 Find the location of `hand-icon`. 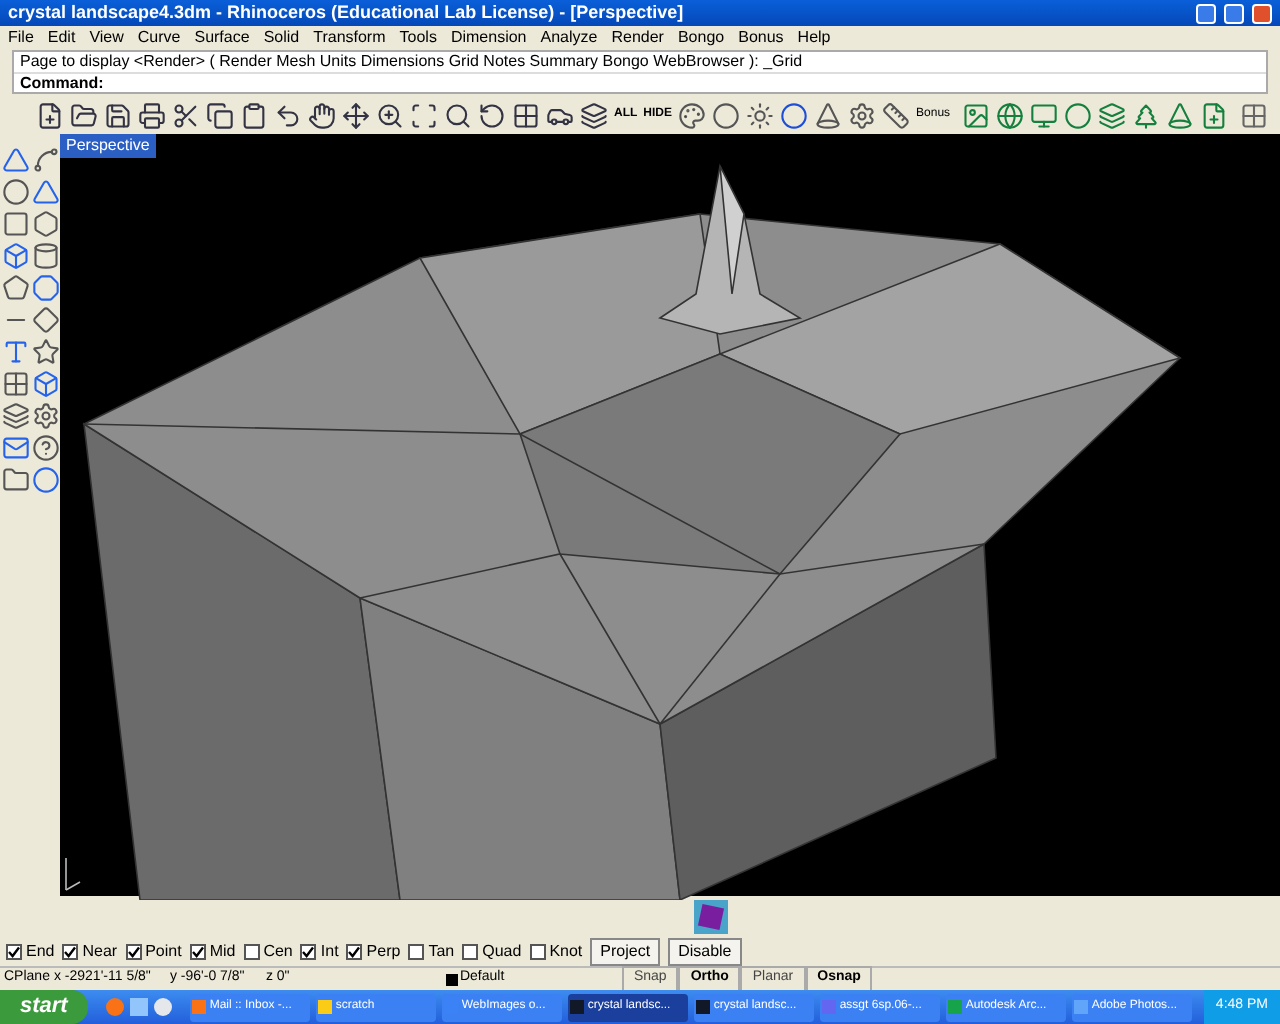

hand-icon is located at coordinates (322, 115).